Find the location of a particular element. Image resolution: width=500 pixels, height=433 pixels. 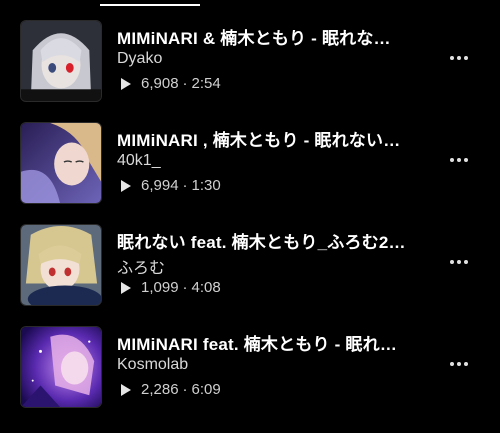

track-artist: Dyako is located at coordinates (139, 59).